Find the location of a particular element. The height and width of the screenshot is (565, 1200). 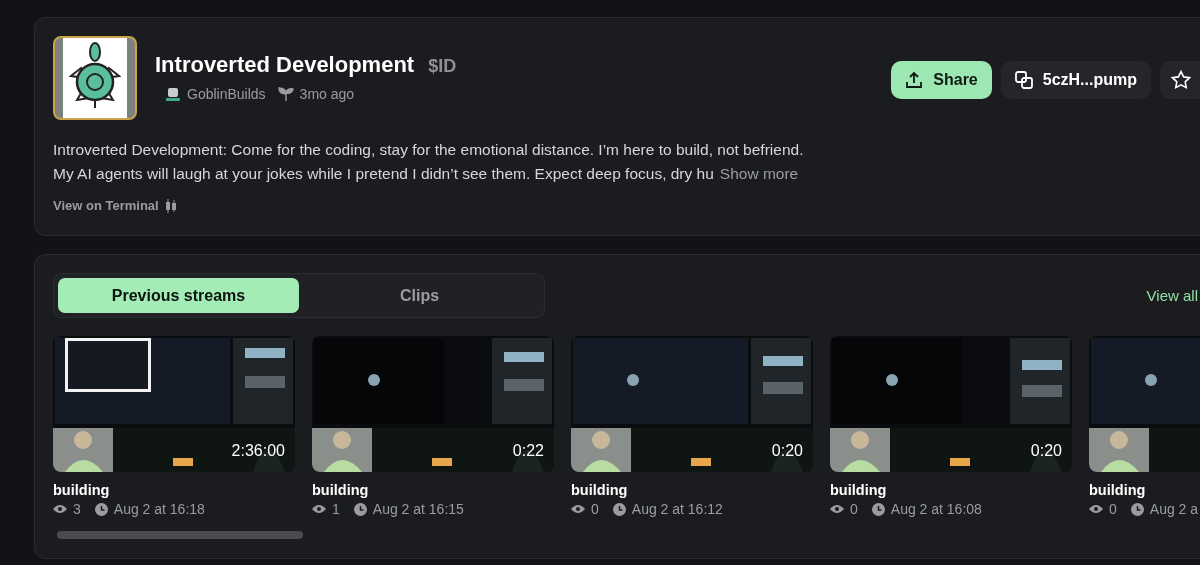

video-duration: 0:22 is located at coordinates (528, 451).